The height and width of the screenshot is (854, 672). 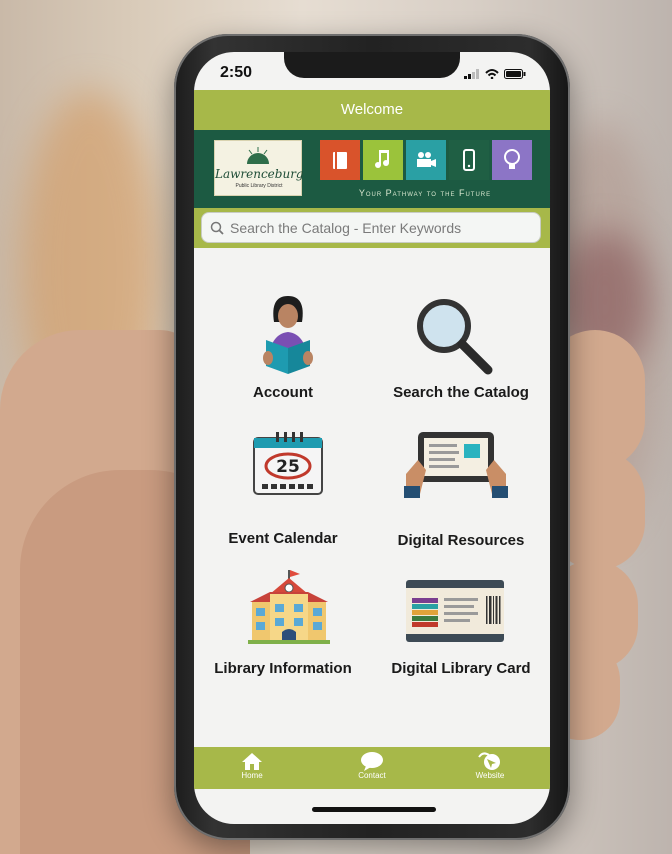 I want to click on library-information-label: Library Information, so click(x=283, y=668).